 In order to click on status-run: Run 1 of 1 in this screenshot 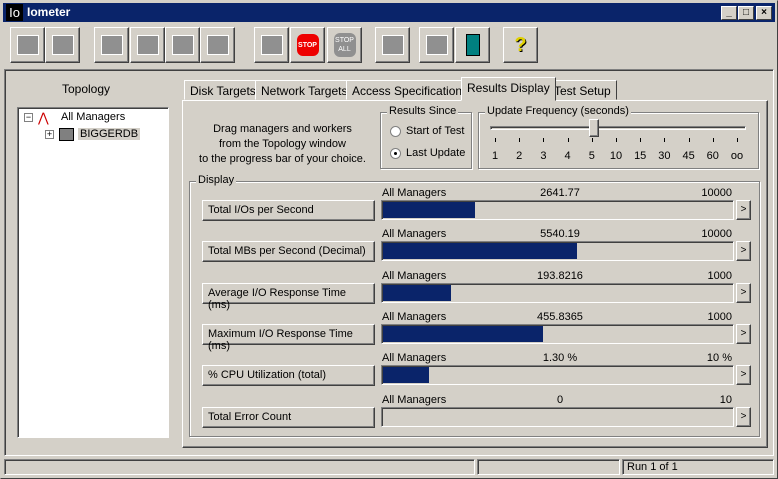, I will do `click(698, 467)`.